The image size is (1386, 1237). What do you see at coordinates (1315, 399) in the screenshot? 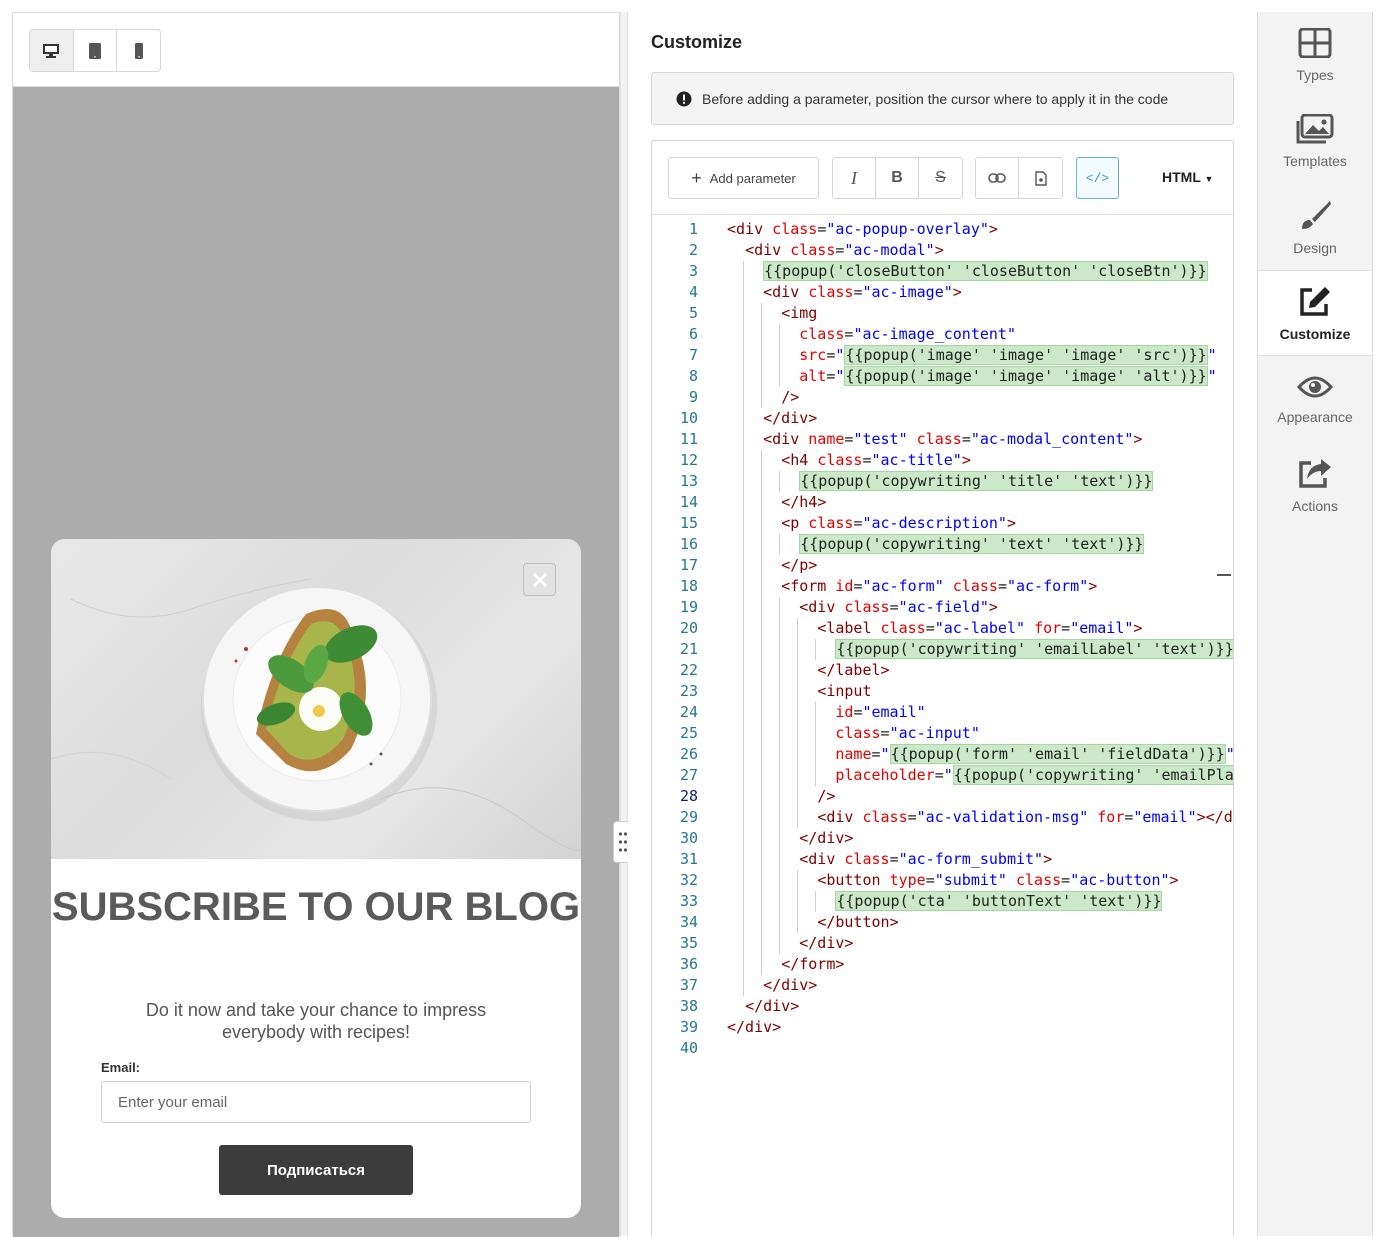
I see `nav-item-appearance: Appearance` at bounding box center [1315, 399].